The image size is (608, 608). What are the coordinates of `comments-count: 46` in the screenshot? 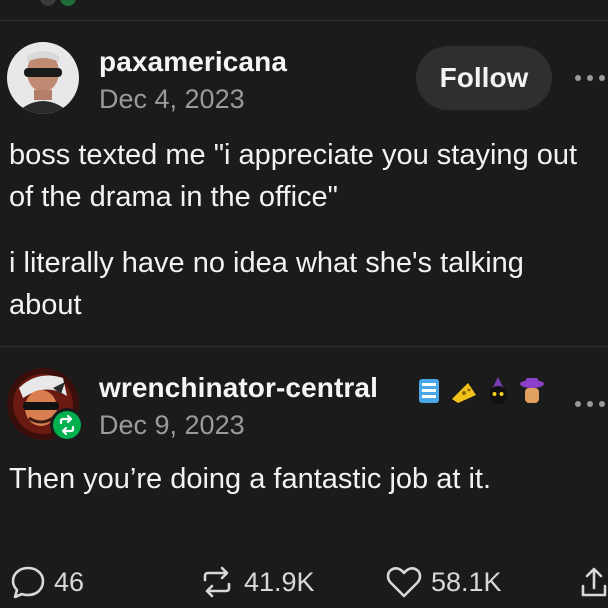 It's located at (69, 581).